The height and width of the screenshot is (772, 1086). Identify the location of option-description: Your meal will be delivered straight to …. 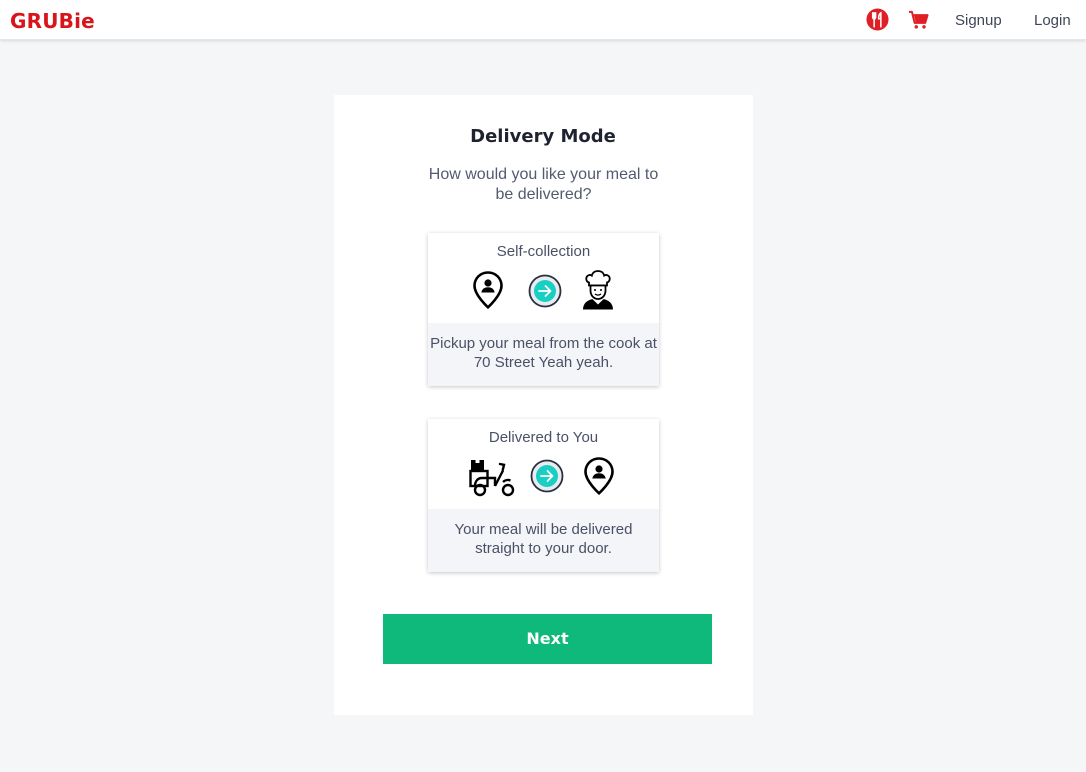
(543, 540).